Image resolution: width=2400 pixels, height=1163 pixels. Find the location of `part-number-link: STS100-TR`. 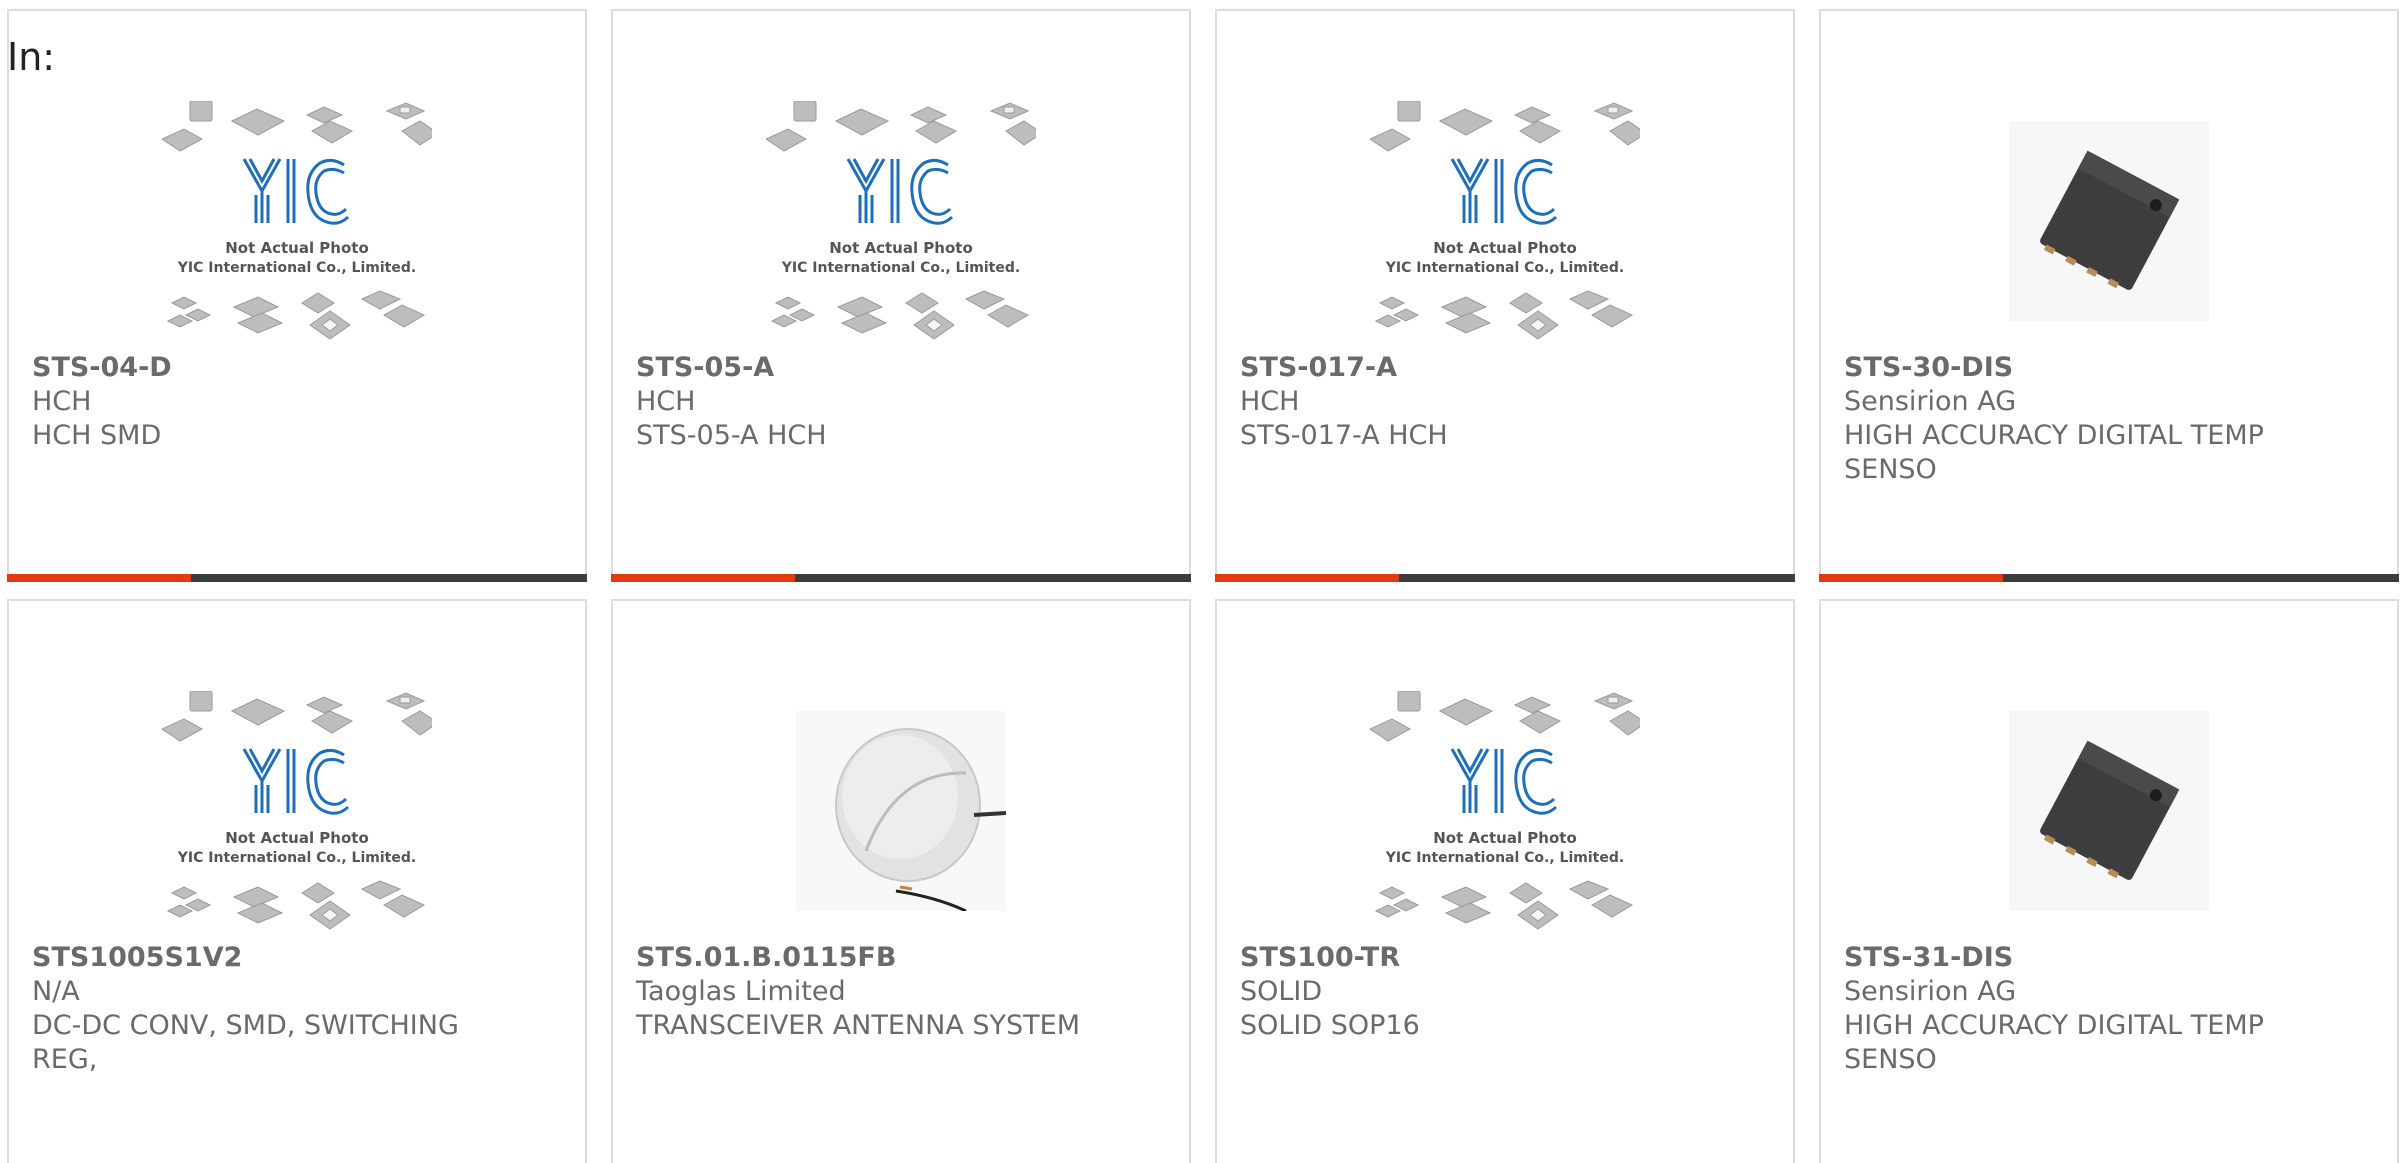

part-number-link: STS100-TR is located at coordinates (1505, 958).